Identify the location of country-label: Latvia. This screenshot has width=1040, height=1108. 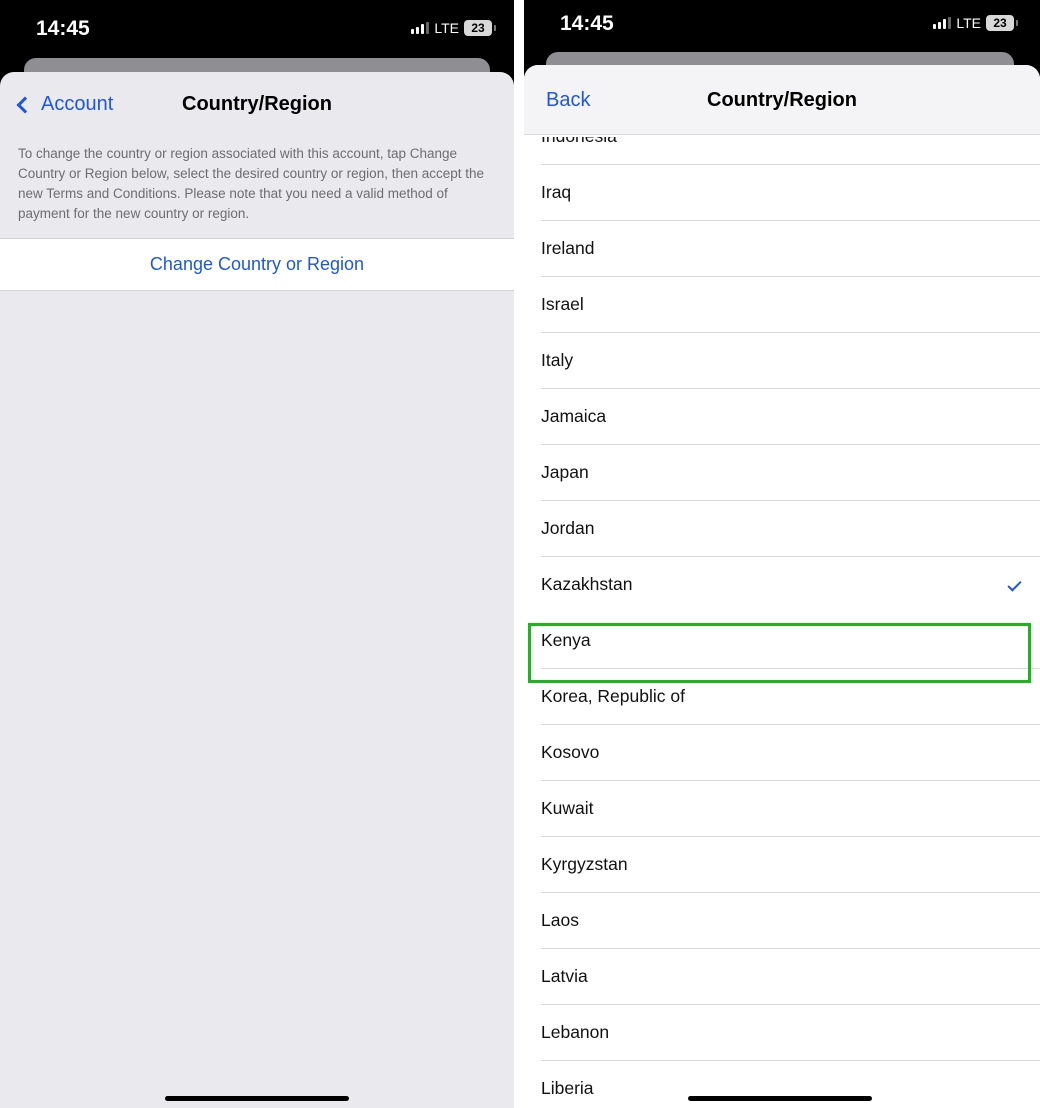
(564, 976).